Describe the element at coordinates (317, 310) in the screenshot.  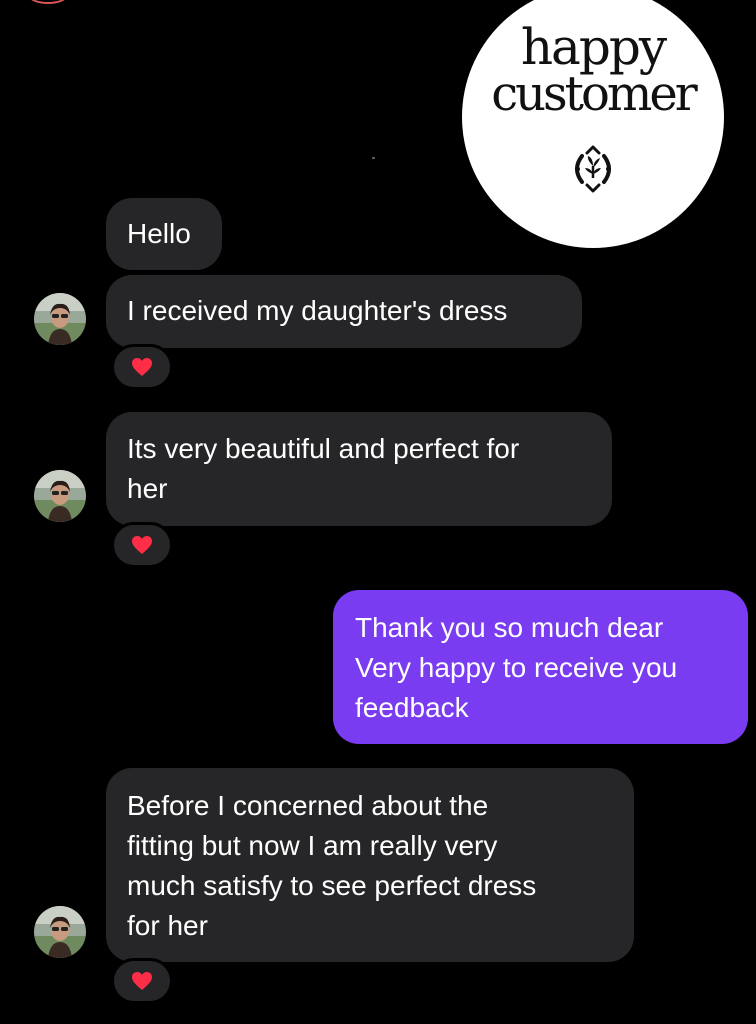
I see `message-text: I received my daughter's dress` at that location.